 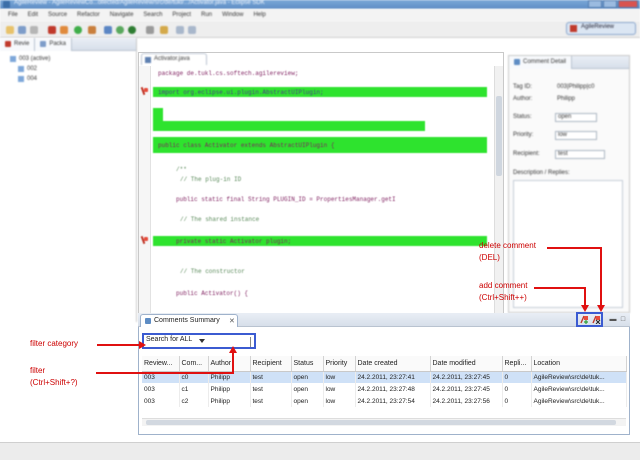 What do you see at coordinates (122, 15) in the screenshot?
I see `menu-navigate: Navigate` at bounding box center [122, 15].